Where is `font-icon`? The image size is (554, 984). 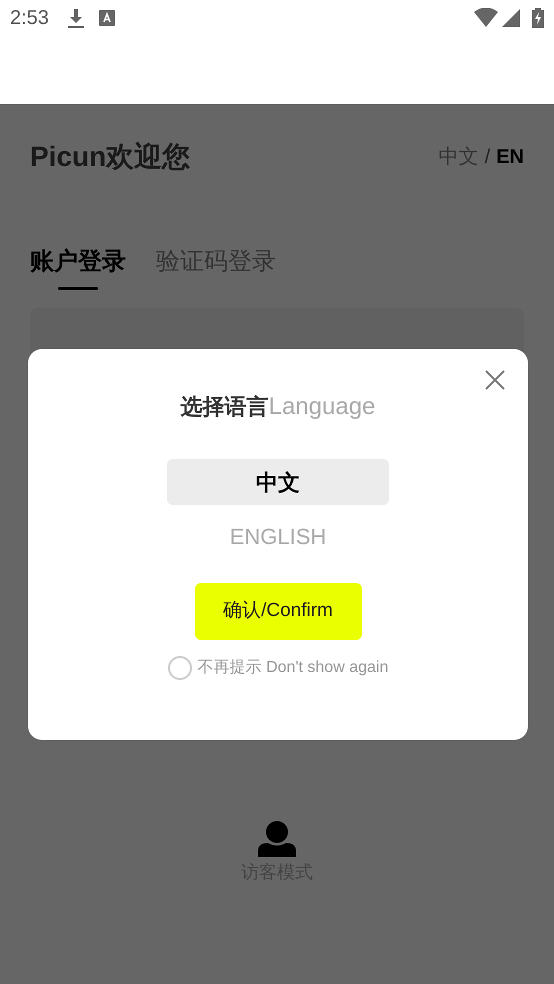
font-icon is located at coordinates (106, 18).